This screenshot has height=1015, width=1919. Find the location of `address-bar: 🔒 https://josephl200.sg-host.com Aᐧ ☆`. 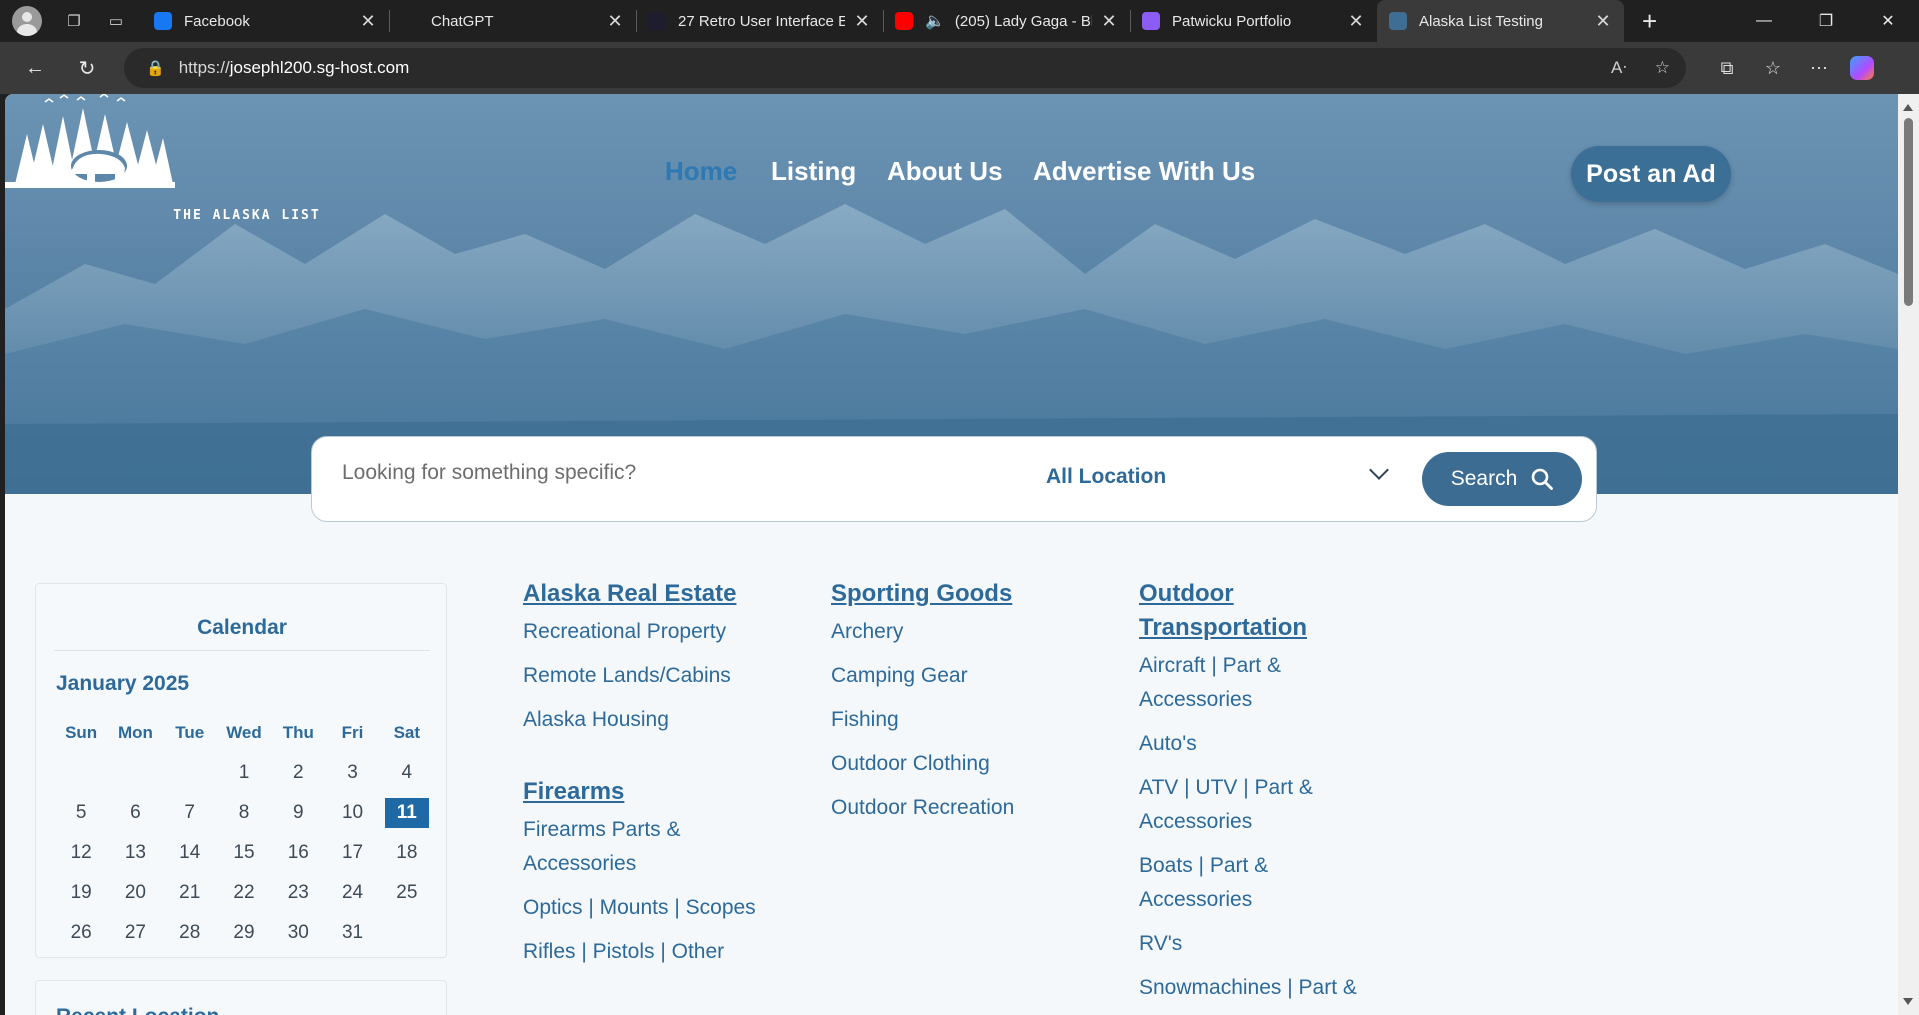

address-bar: 🔒 https://josephl200.sg-host.com Aᐧ ☆ is located at coordinates (905, 68).